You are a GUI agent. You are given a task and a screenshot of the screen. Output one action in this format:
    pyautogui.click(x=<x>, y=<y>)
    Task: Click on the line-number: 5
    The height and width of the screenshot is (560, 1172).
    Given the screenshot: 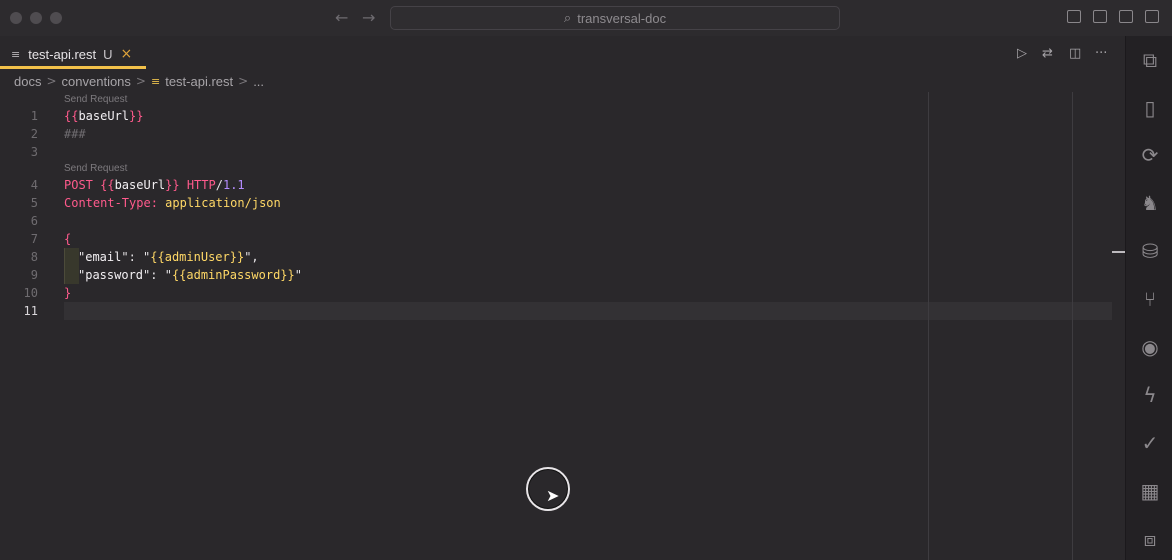 What is the action you would take?
    pyautogui.click(x=34, y=203)
    